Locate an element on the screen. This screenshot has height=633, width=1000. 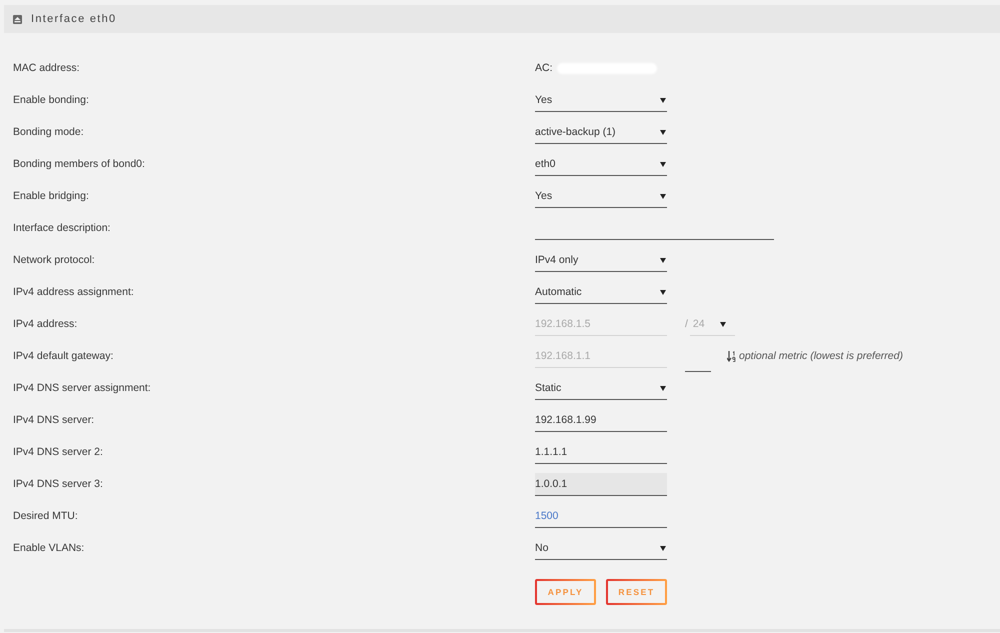
field-label: IPv4 address assignment: is located at coordinates (73, 292).